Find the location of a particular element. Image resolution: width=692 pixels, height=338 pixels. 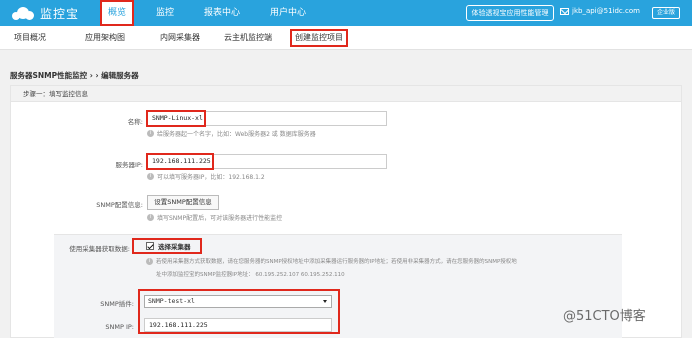

ip-highlight is located at coordinates (180, 161).